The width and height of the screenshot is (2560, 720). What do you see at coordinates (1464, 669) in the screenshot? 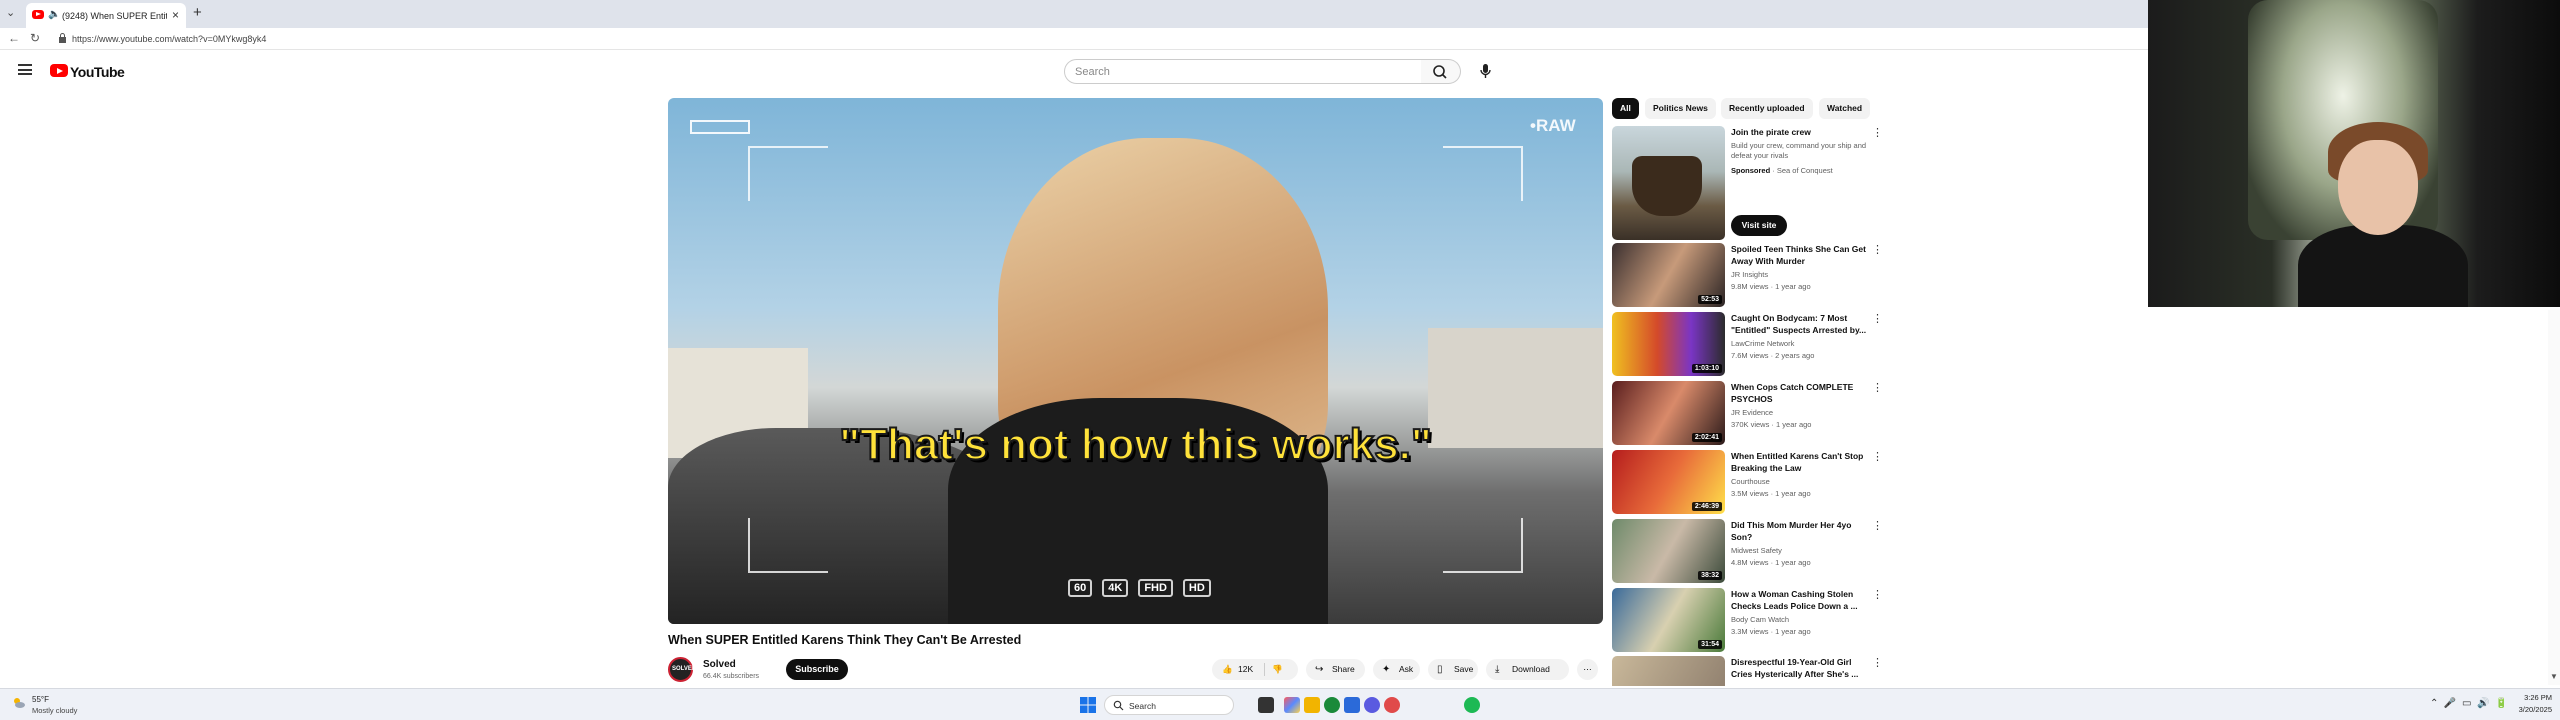
I see `save-label: Save` at bounding box center [1464, 669].